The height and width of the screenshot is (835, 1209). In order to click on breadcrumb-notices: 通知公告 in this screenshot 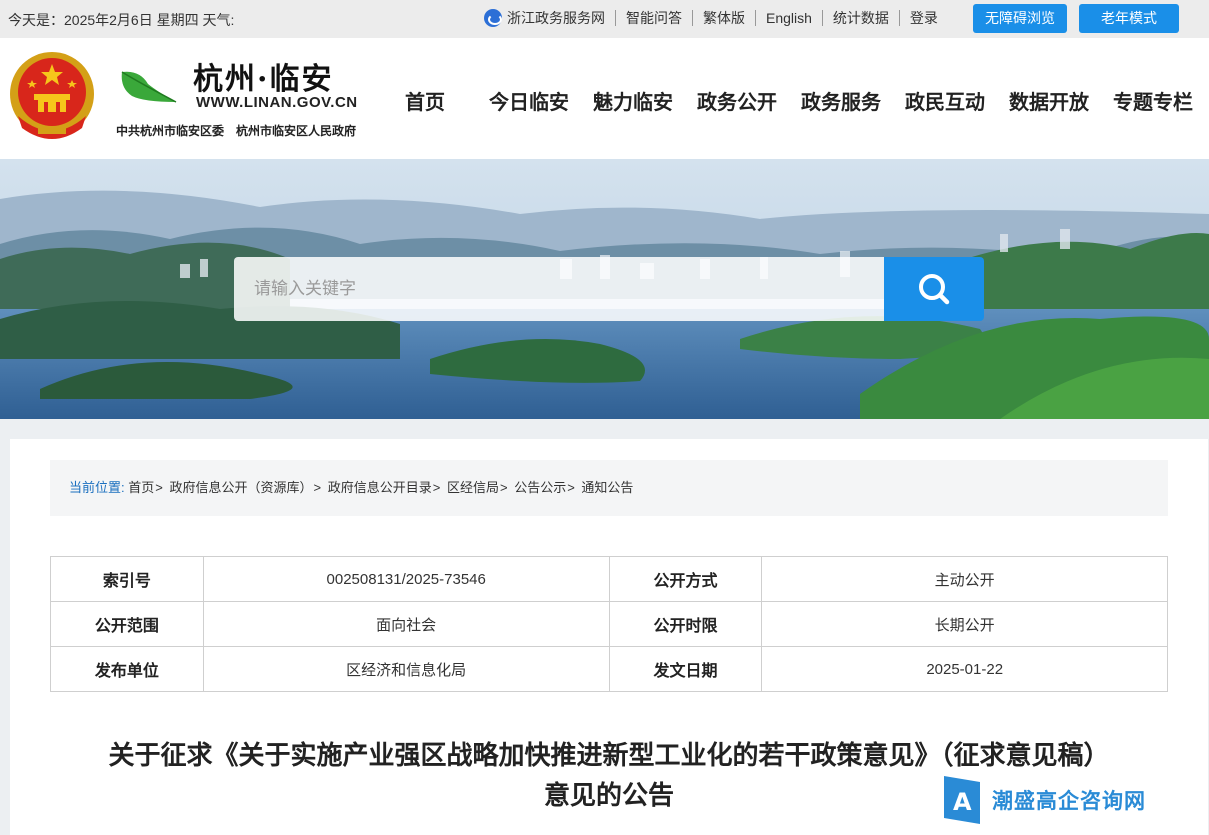, I will do `click(607, 487)`.